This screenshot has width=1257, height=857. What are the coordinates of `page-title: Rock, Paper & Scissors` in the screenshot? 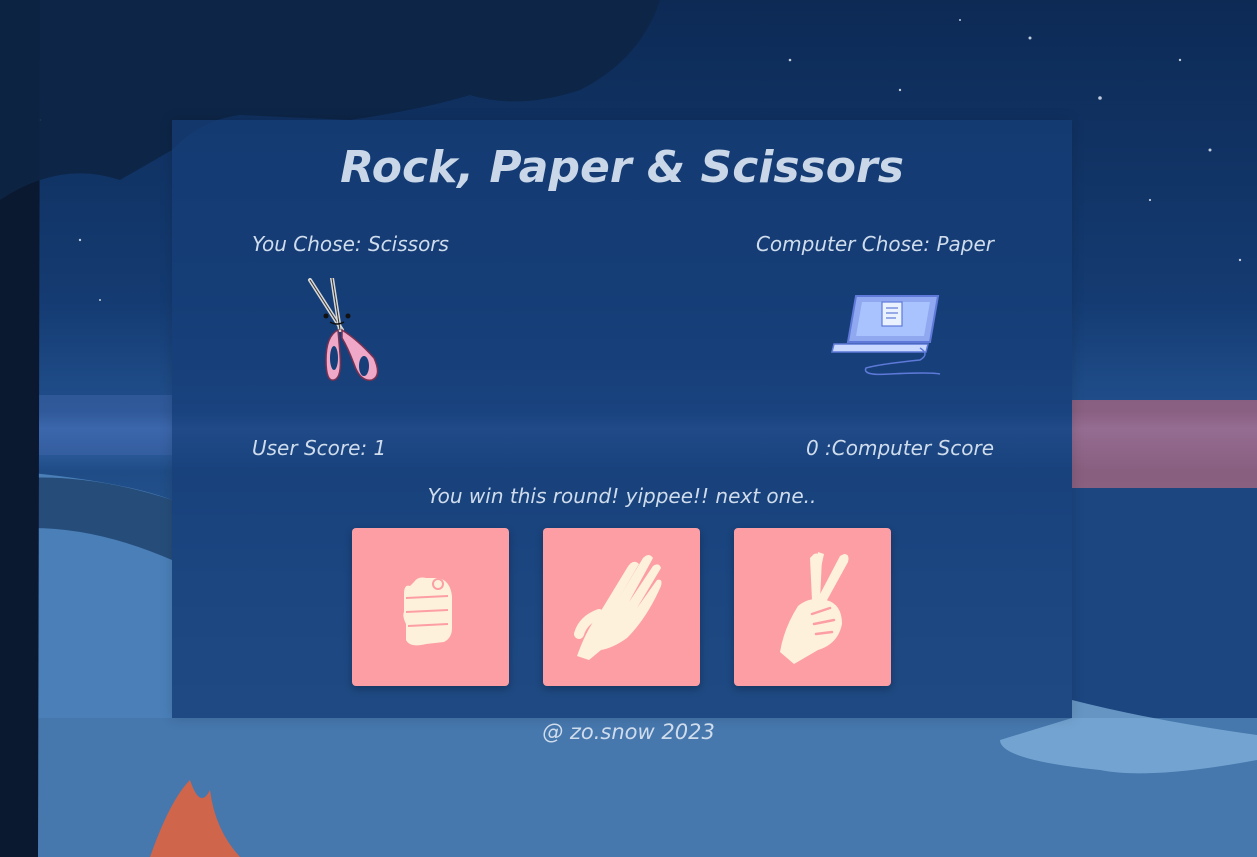 It's located at (622, 167).